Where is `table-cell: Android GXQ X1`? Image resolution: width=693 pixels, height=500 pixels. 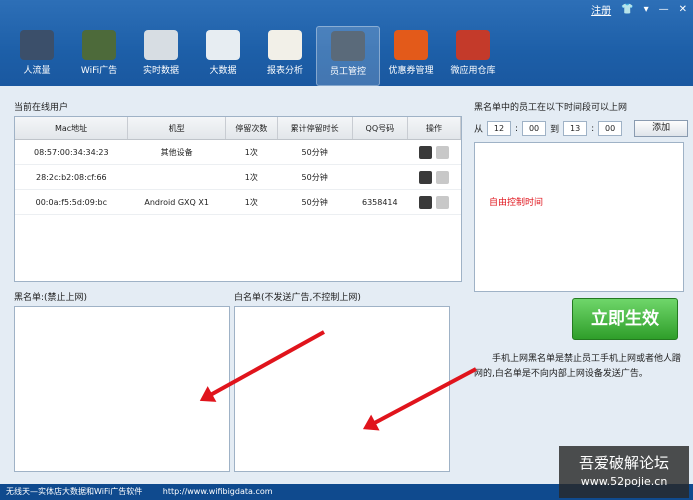 table-cell: Android GXQ X1 is located at coordinates (176, 202).